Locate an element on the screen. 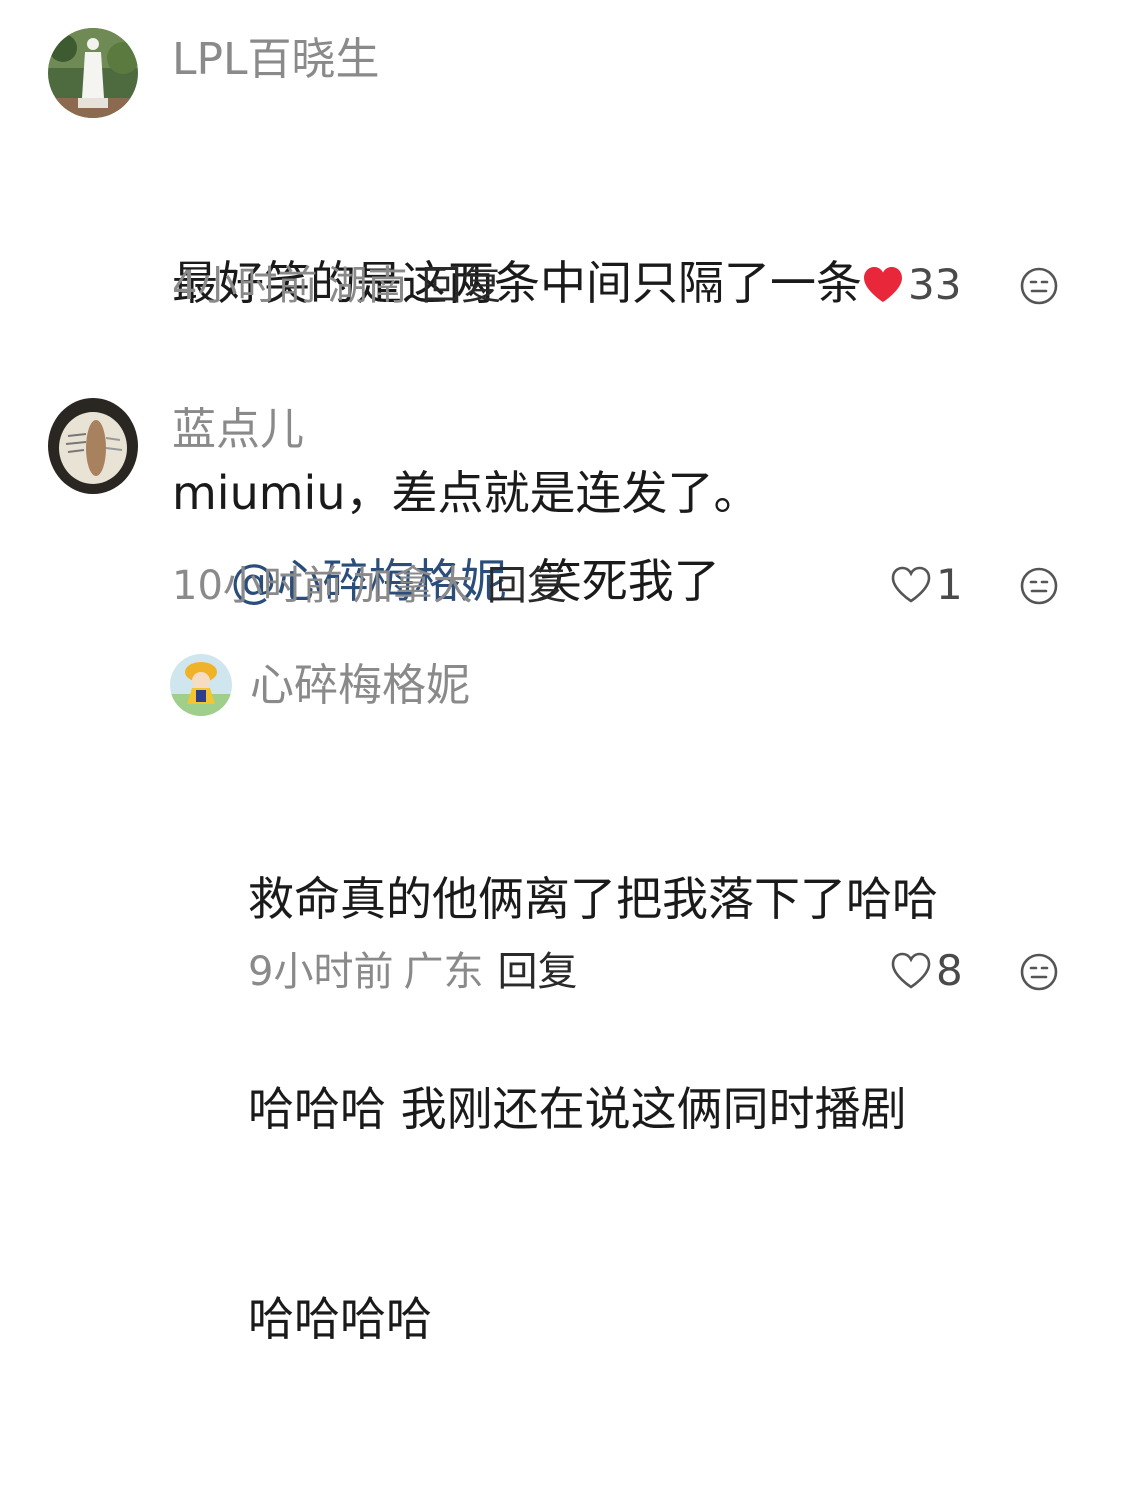  comment-meta: 10小时前 加拿大 回复 is located at coordinates (369, 586).